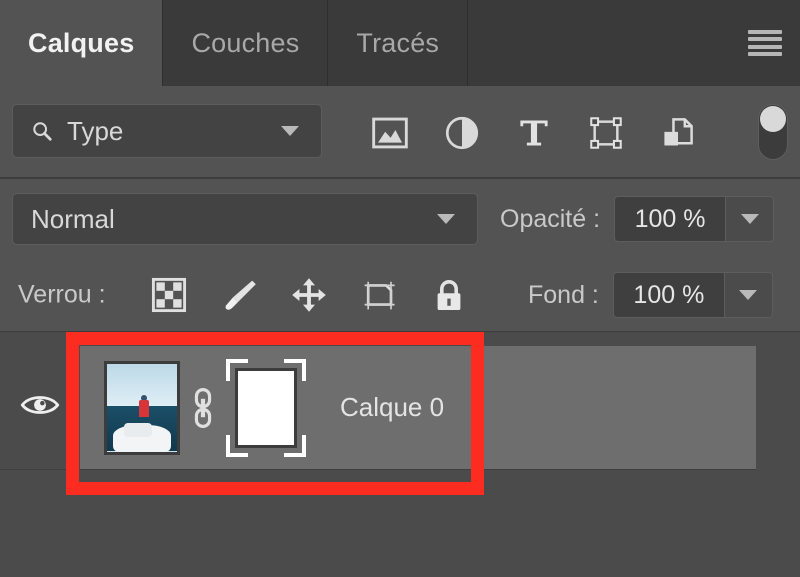 The image size is (800, 577). I want to click on filter-shape-layers-icon, so click(606, 133).